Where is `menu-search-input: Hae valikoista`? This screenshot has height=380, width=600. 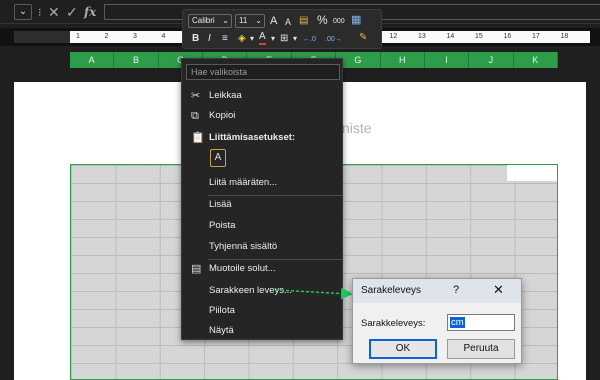 menu-search-input: Hae valikoista is located at coordinates (263, 72).